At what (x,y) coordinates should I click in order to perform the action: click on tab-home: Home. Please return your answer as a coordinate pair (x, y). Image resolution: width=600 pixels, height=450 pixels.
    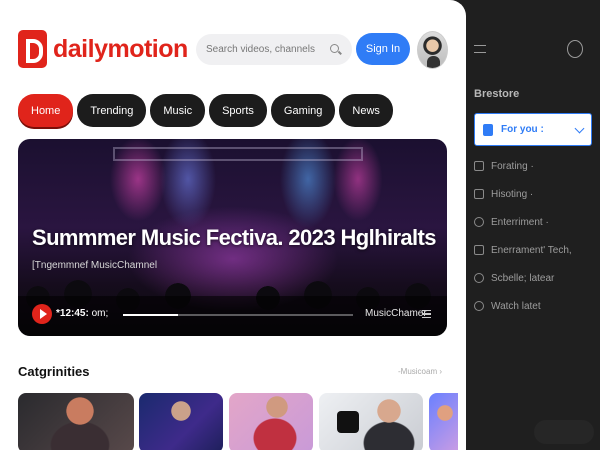
    Looking at the image, I should click on (46, 110).